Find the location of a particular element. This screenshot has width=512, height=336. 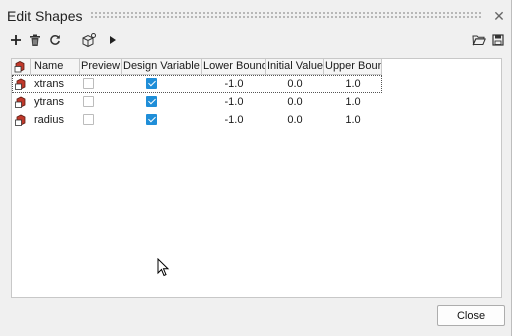

header-preview: Preview is located at coordinates (101, 67).